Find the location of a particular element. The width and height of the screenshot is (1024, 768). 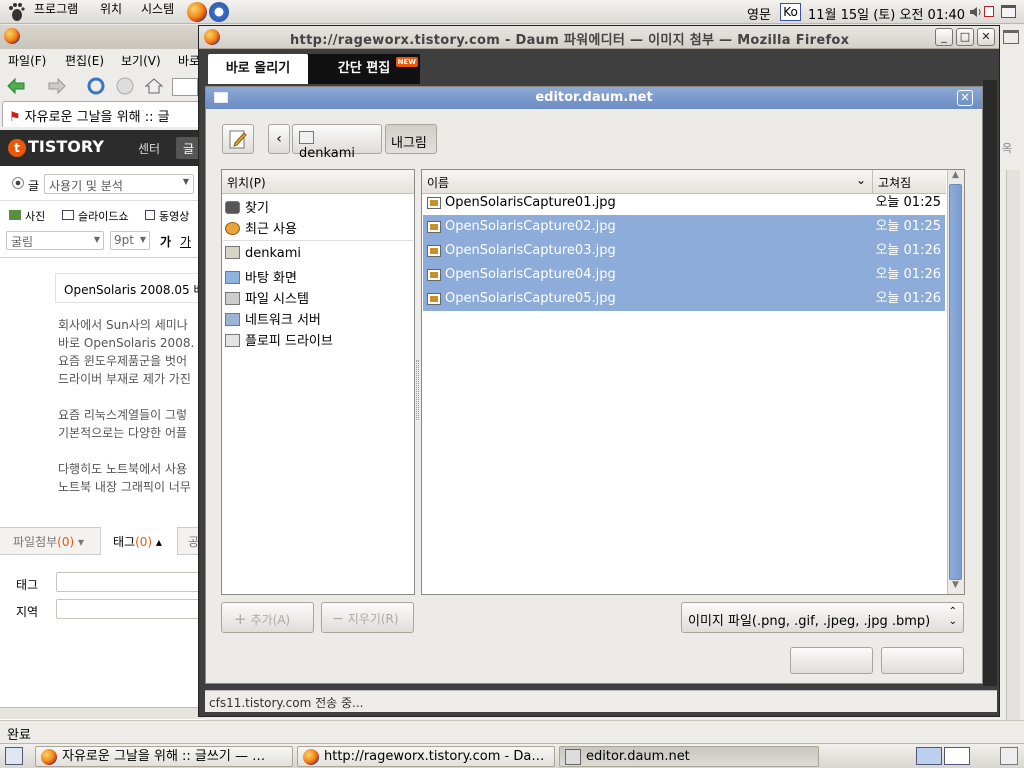

region-input is located at coordinates (130, 609).